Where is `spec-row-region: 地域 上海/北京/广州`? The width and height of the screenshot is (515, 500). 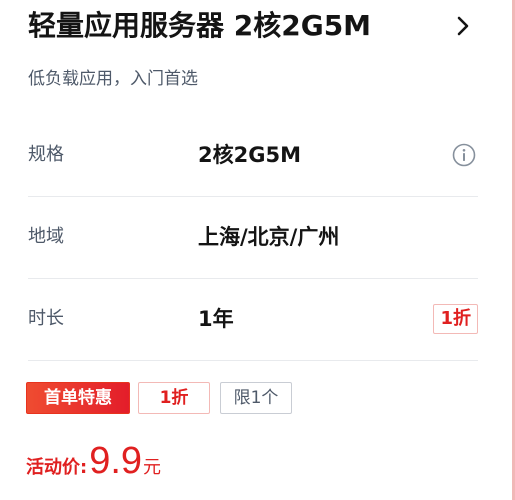 spec-row-region: 地域 上海/北京/广州 is located at coordinates (253, 237).